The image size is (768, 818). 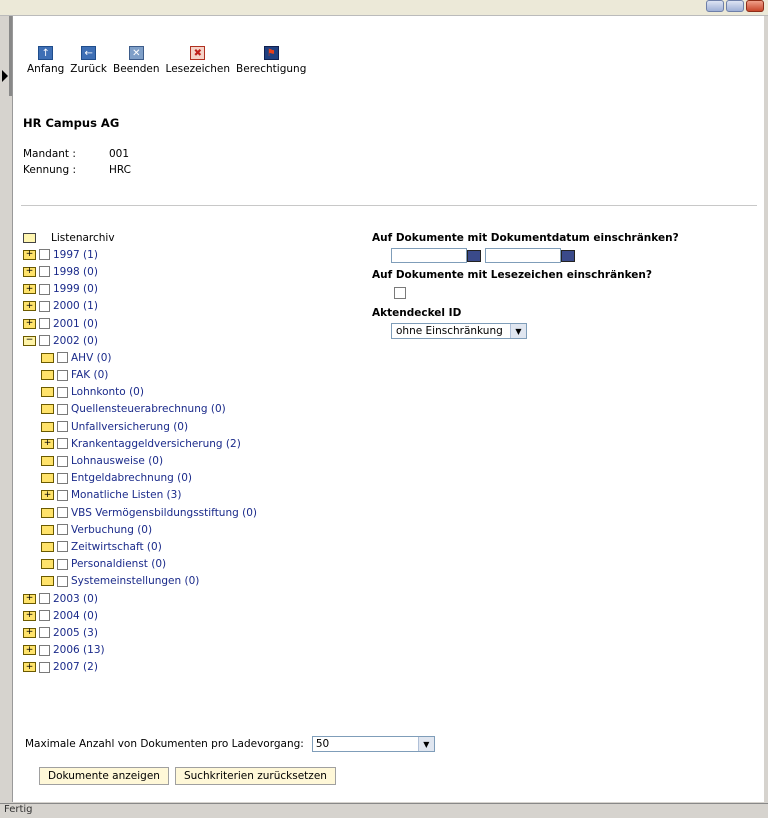 I want to click on tree-year: + 1998 (0), so click(x=140, y=271).